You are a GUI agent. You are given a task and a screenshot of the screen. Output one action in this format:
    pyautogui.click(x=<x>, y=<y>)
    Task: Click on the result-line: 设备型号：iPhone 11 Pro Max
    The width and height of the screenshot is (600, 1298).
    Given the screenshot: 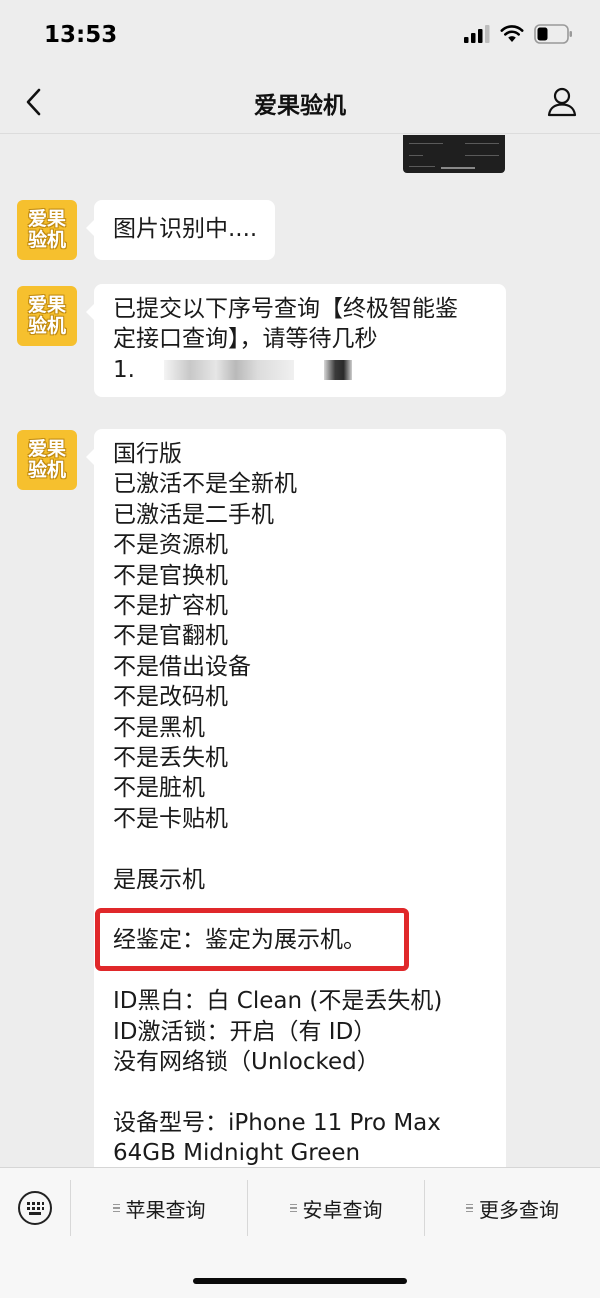 What is the action you would take?
    pyautogui.click(x=277, y=1122)
    